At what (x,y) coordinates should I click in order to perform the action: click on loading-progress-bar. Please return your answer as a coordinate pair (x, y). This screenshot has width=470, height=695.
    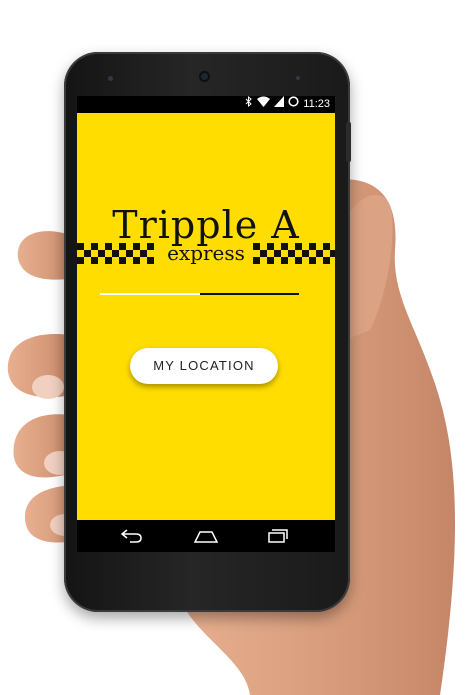
    Looking at the image, I should click on (199, 294).